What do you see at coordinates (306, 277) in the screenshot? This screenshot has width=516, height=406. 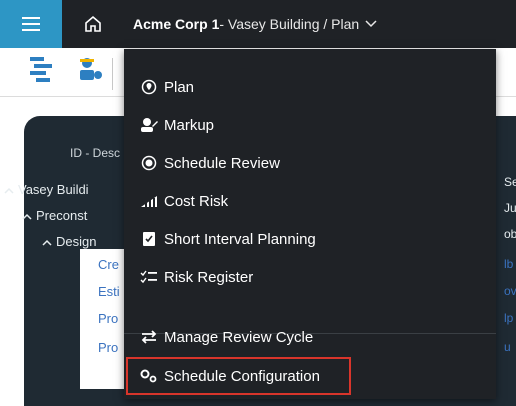 I see `menu-item-risk-register: Risk Register` at bounding box center [306, 277].